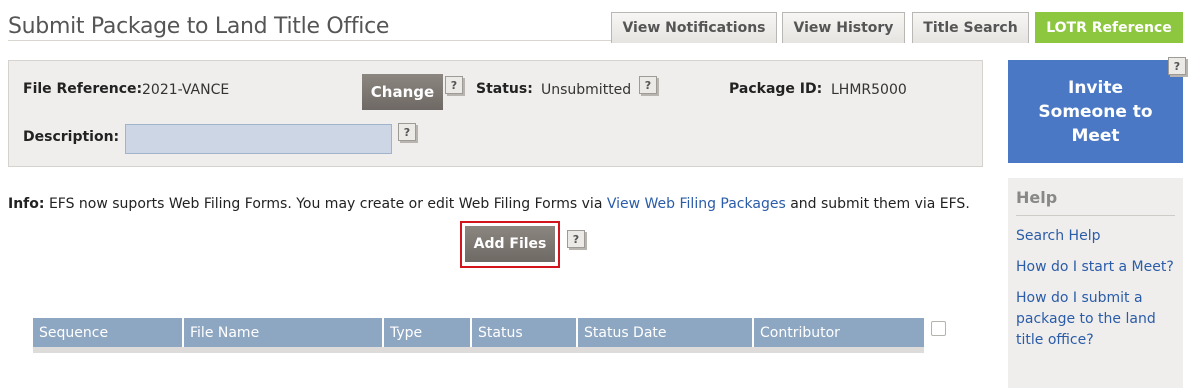  What do you see at coordinates (648, 85) in the screenshot?
I see `status-help-icon: ?` at bounding box center [648, 85].